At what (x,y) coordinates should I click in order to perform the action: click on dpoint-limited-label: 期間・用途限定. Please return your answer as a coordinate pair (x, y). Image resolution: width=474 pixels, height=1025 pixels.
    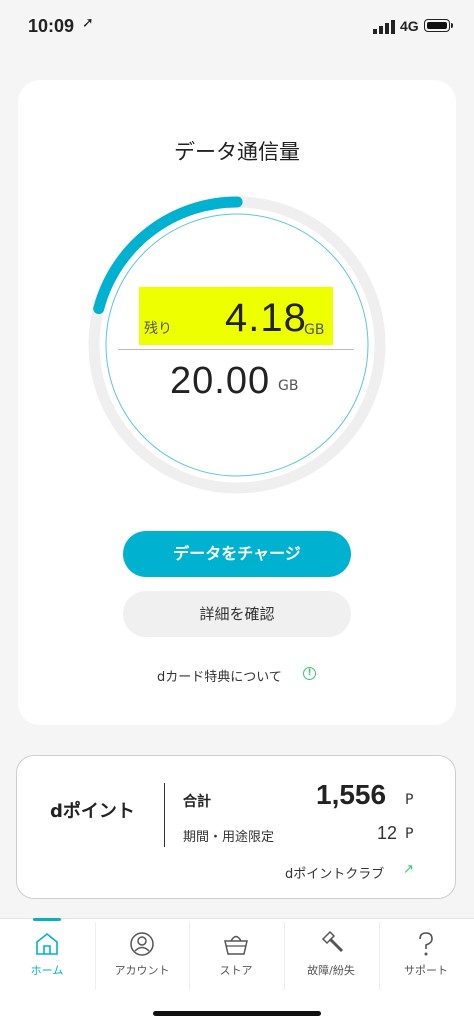
    Looking at the image, I should click on (229, 837).